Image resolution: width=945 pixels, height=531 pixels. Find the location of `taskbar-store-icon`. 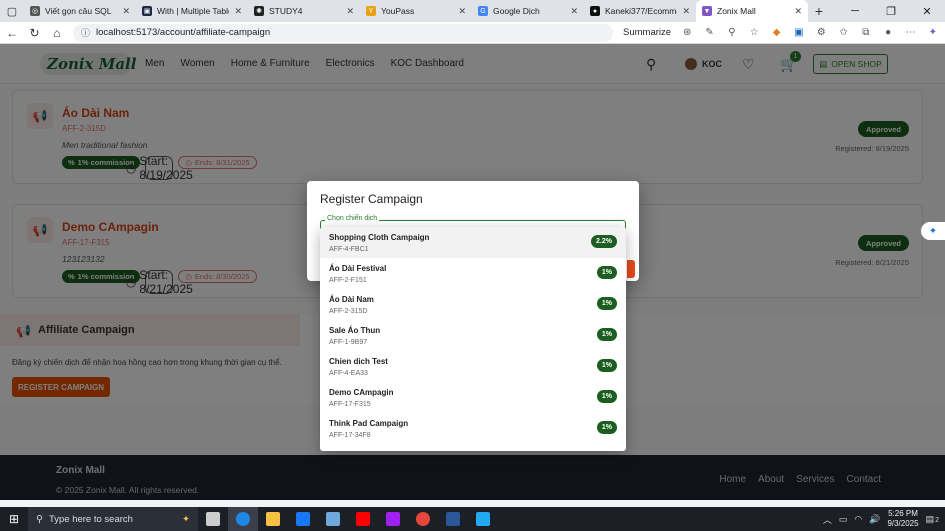

taskbar-store-icon is located at coordinates (333, 519).